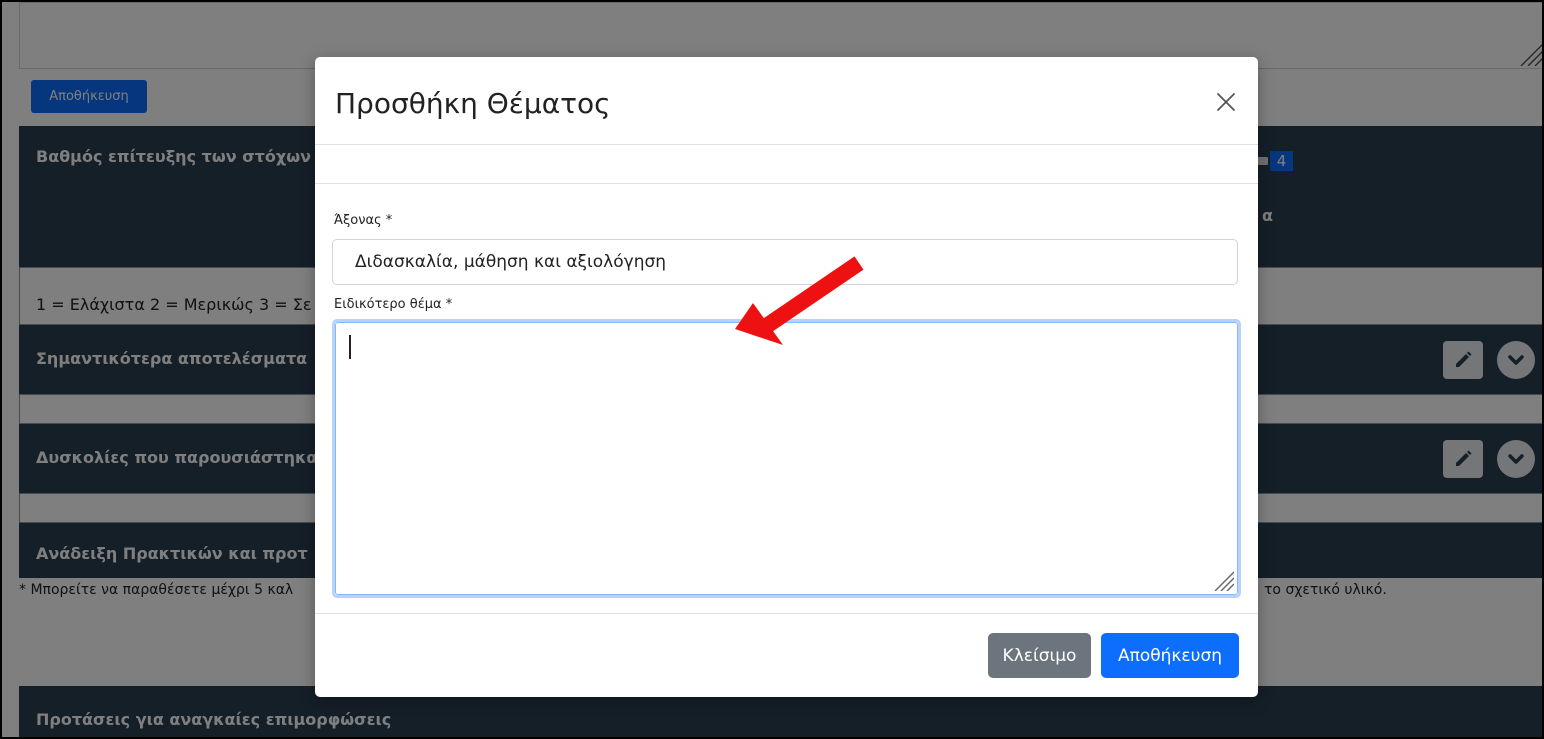 Image resolution: width=1544 pixels, height=739 pixels. I want to click on axis-label: Άξονας *, so click(363, 220).